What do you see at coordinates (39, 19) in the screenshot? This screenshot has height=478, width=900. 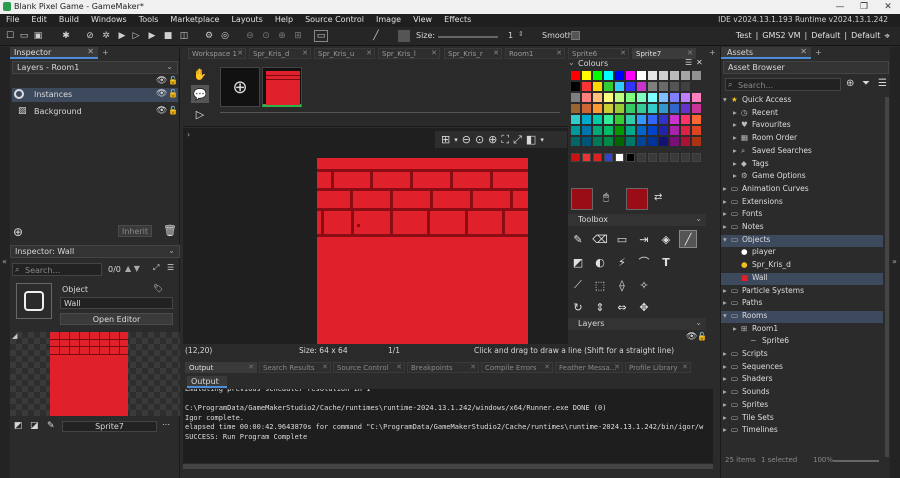 I see `menu-edit: Edit` at bounding box center [39, 19].